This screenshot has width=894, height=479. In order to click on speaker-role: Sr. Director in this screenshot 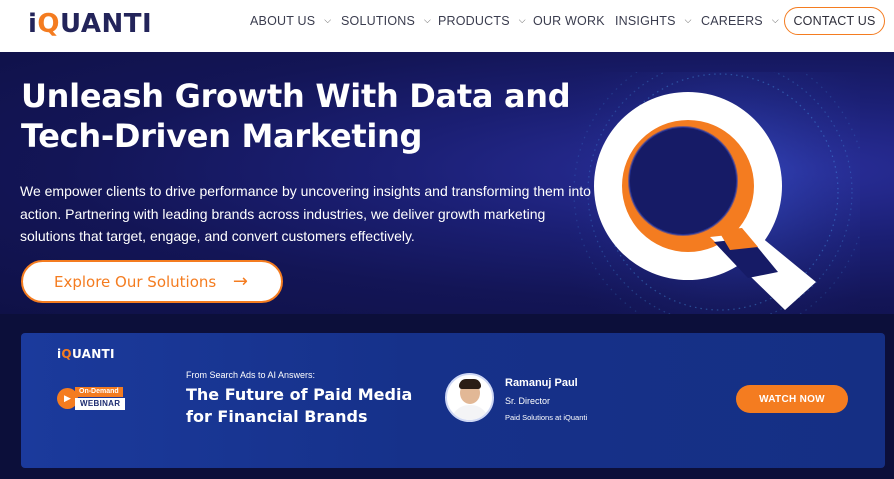, I will do `click(528, 401)`.